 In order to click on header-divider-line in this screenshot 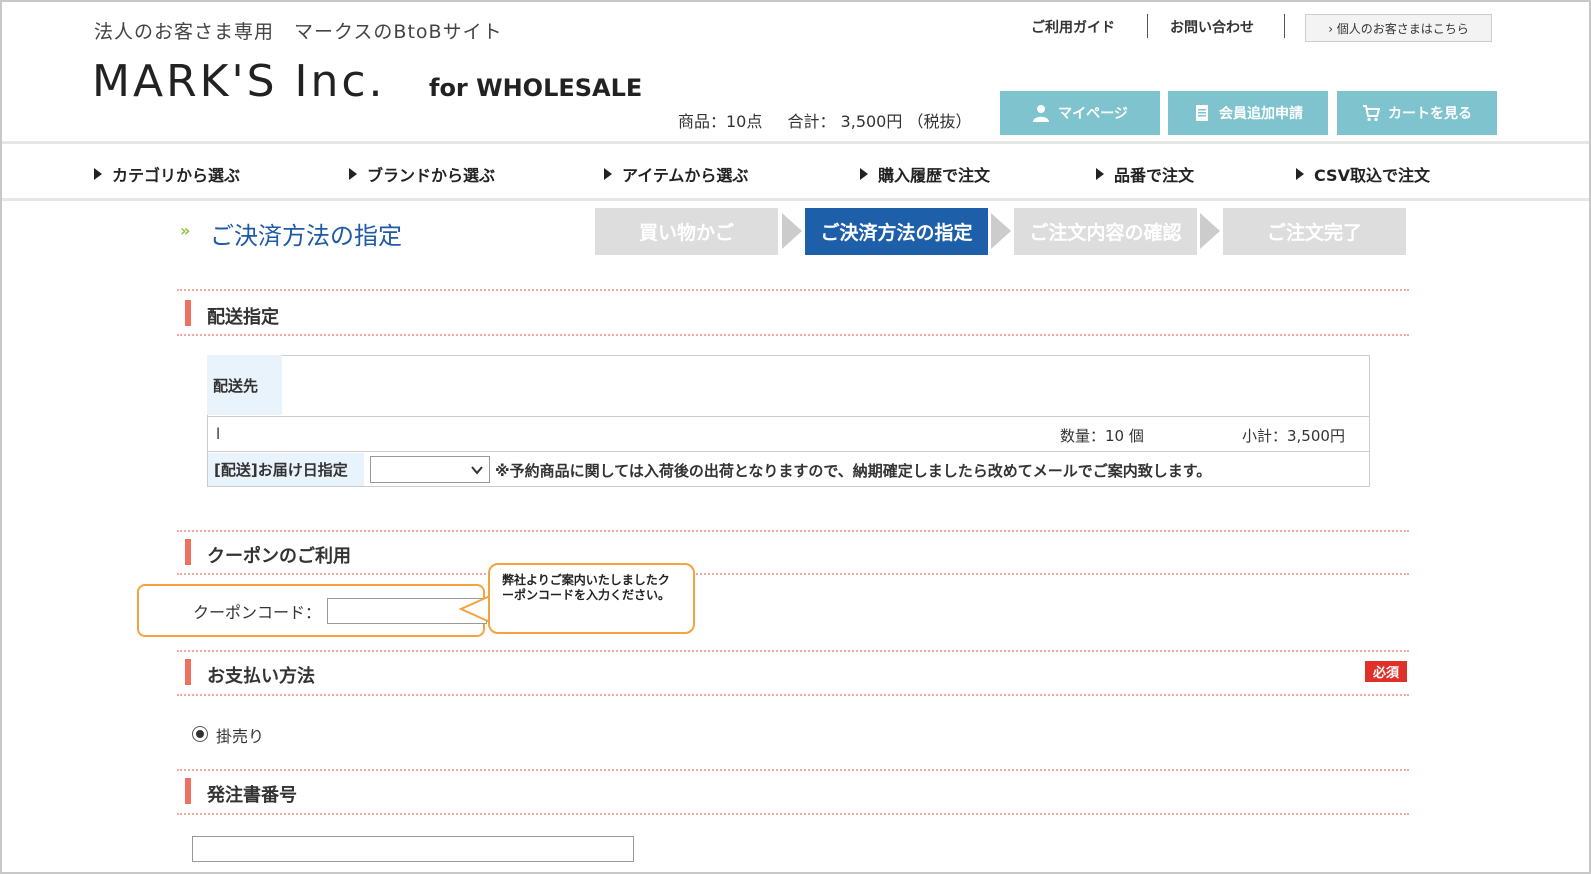, I will do `click(795, 142)`.